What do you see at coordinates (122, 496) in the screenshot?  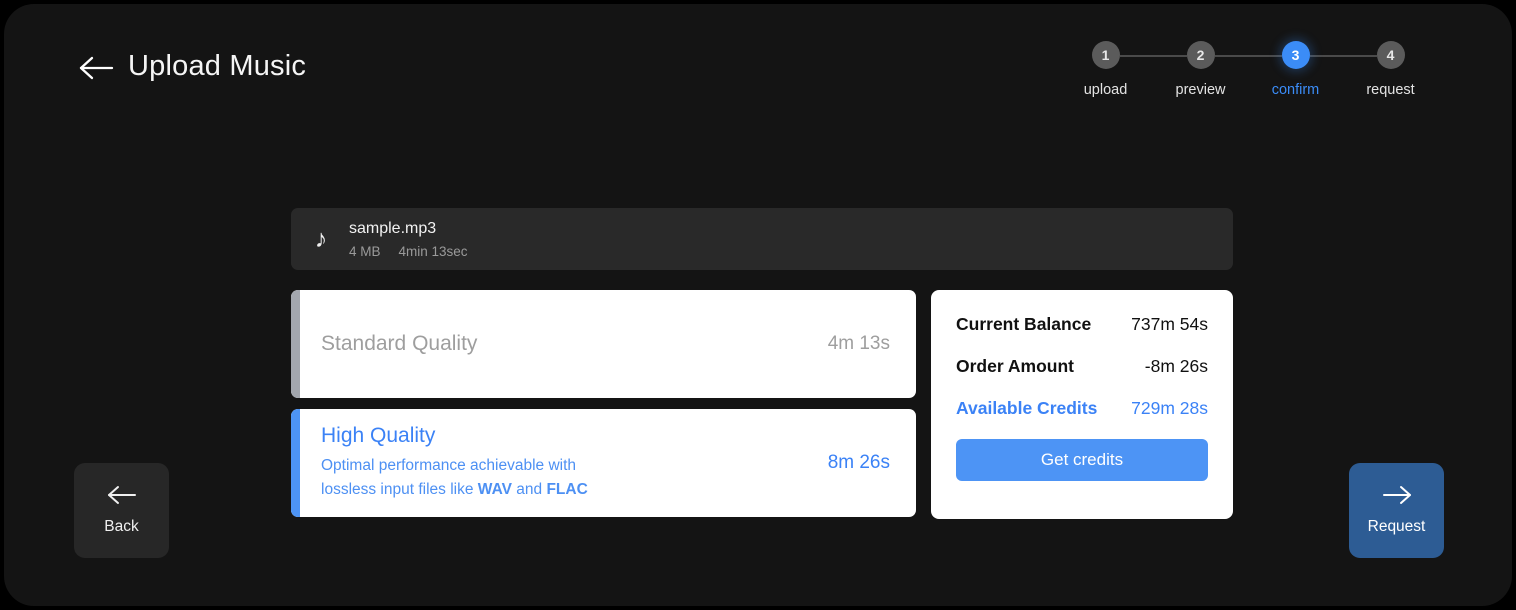 I see `arrow-left-icon` at bounding box center [122, 496].